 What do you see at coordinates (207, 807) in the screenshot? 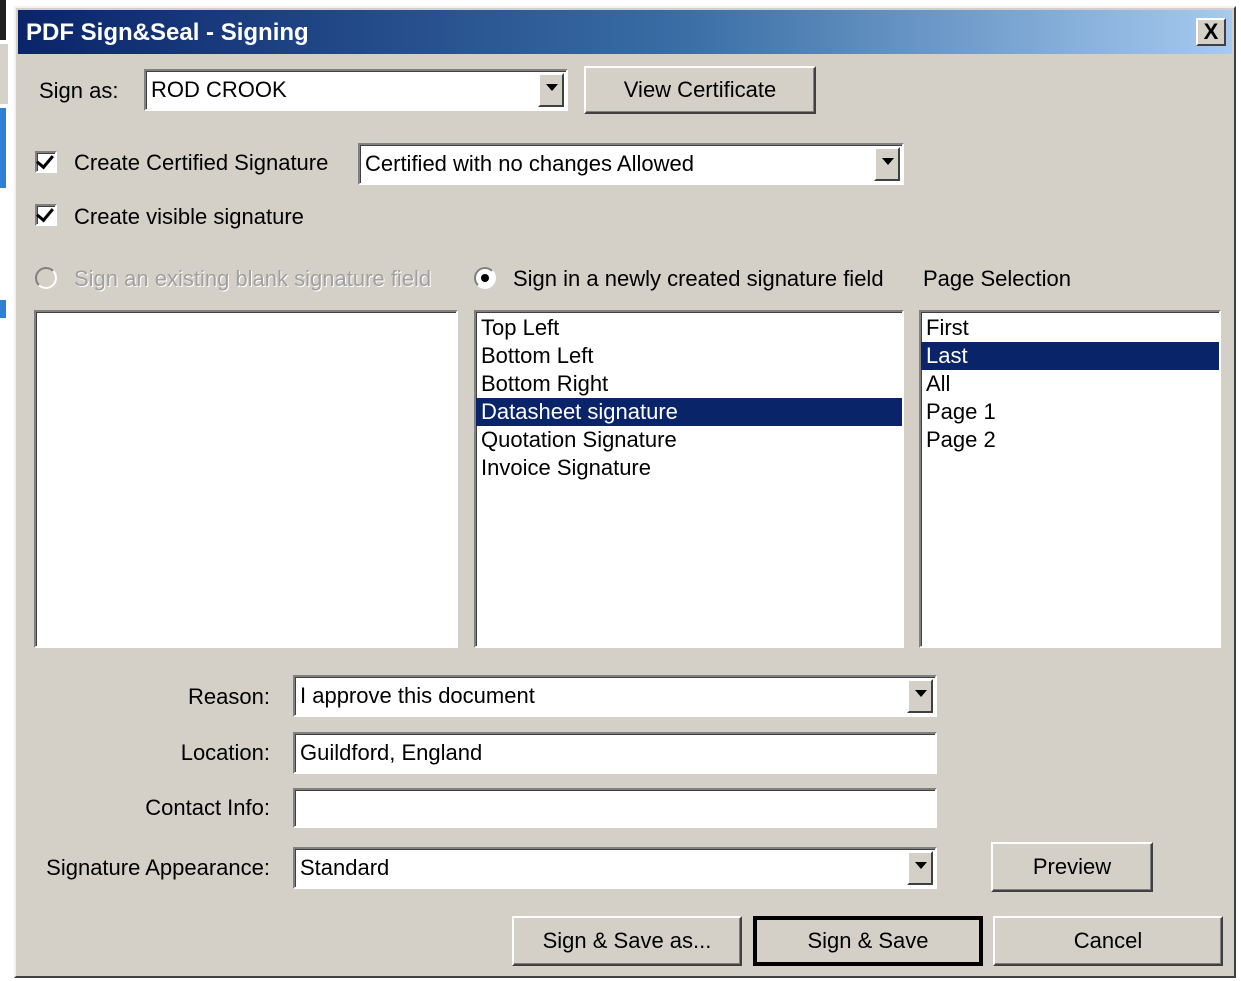
I see `contact-info-label: Contact Info:` at bounding box center [207, 807].